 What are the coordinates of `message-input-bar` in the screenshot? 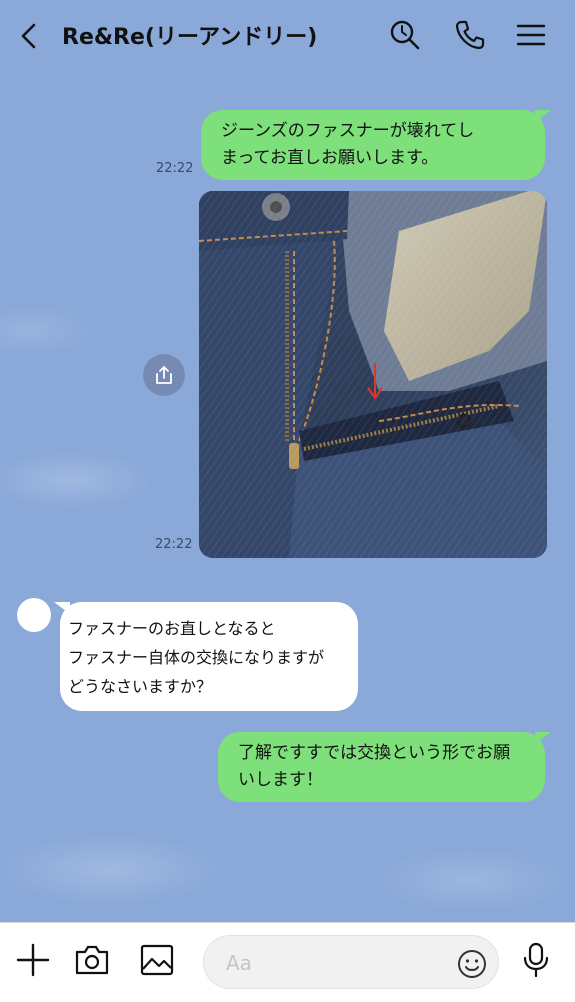 It's located at (287, 962).